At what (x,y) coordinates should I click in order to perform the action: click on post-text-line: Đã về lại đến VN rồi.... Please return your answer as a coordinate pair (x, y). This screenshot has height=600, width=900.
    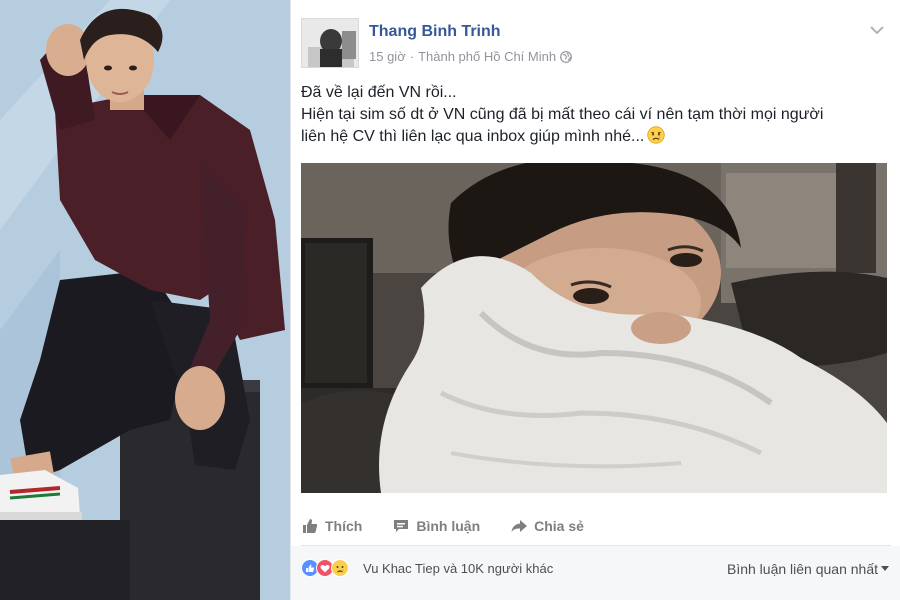
    Looking at the image, I should click on (379, 92).